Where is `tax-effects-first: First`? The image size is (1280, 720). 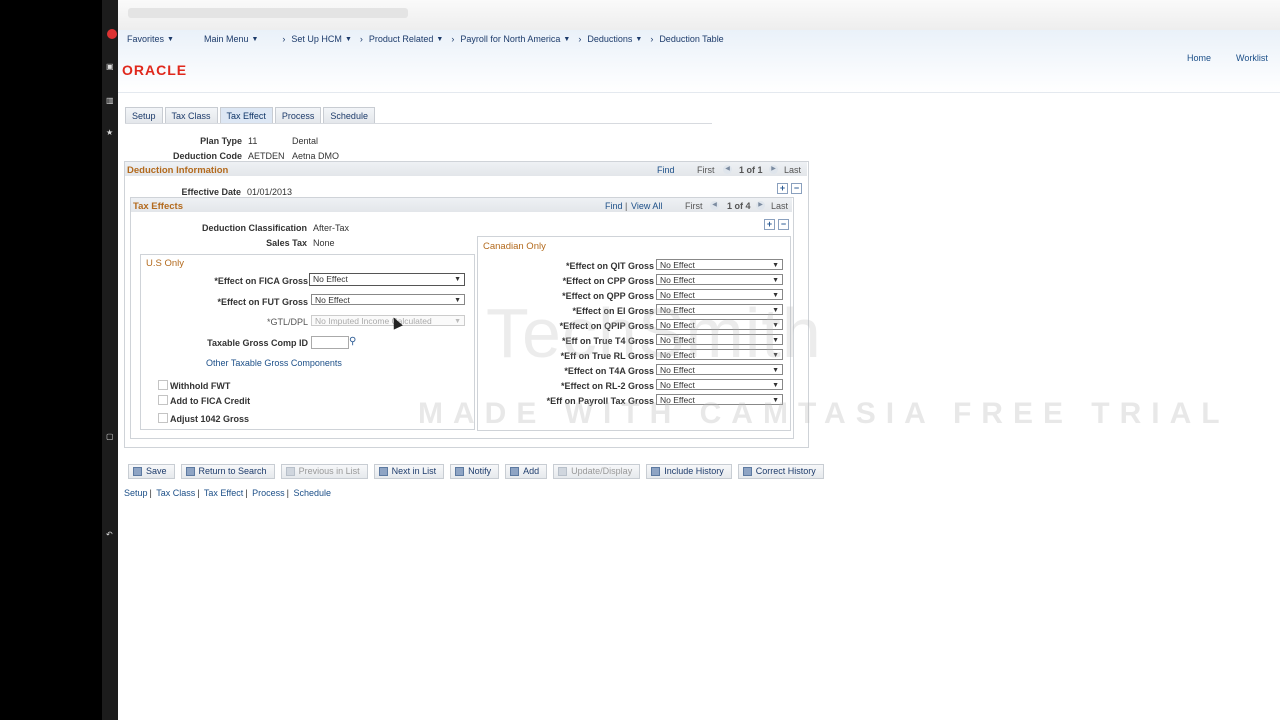 tax-effects-first: First is located at coordinates (694, 206).